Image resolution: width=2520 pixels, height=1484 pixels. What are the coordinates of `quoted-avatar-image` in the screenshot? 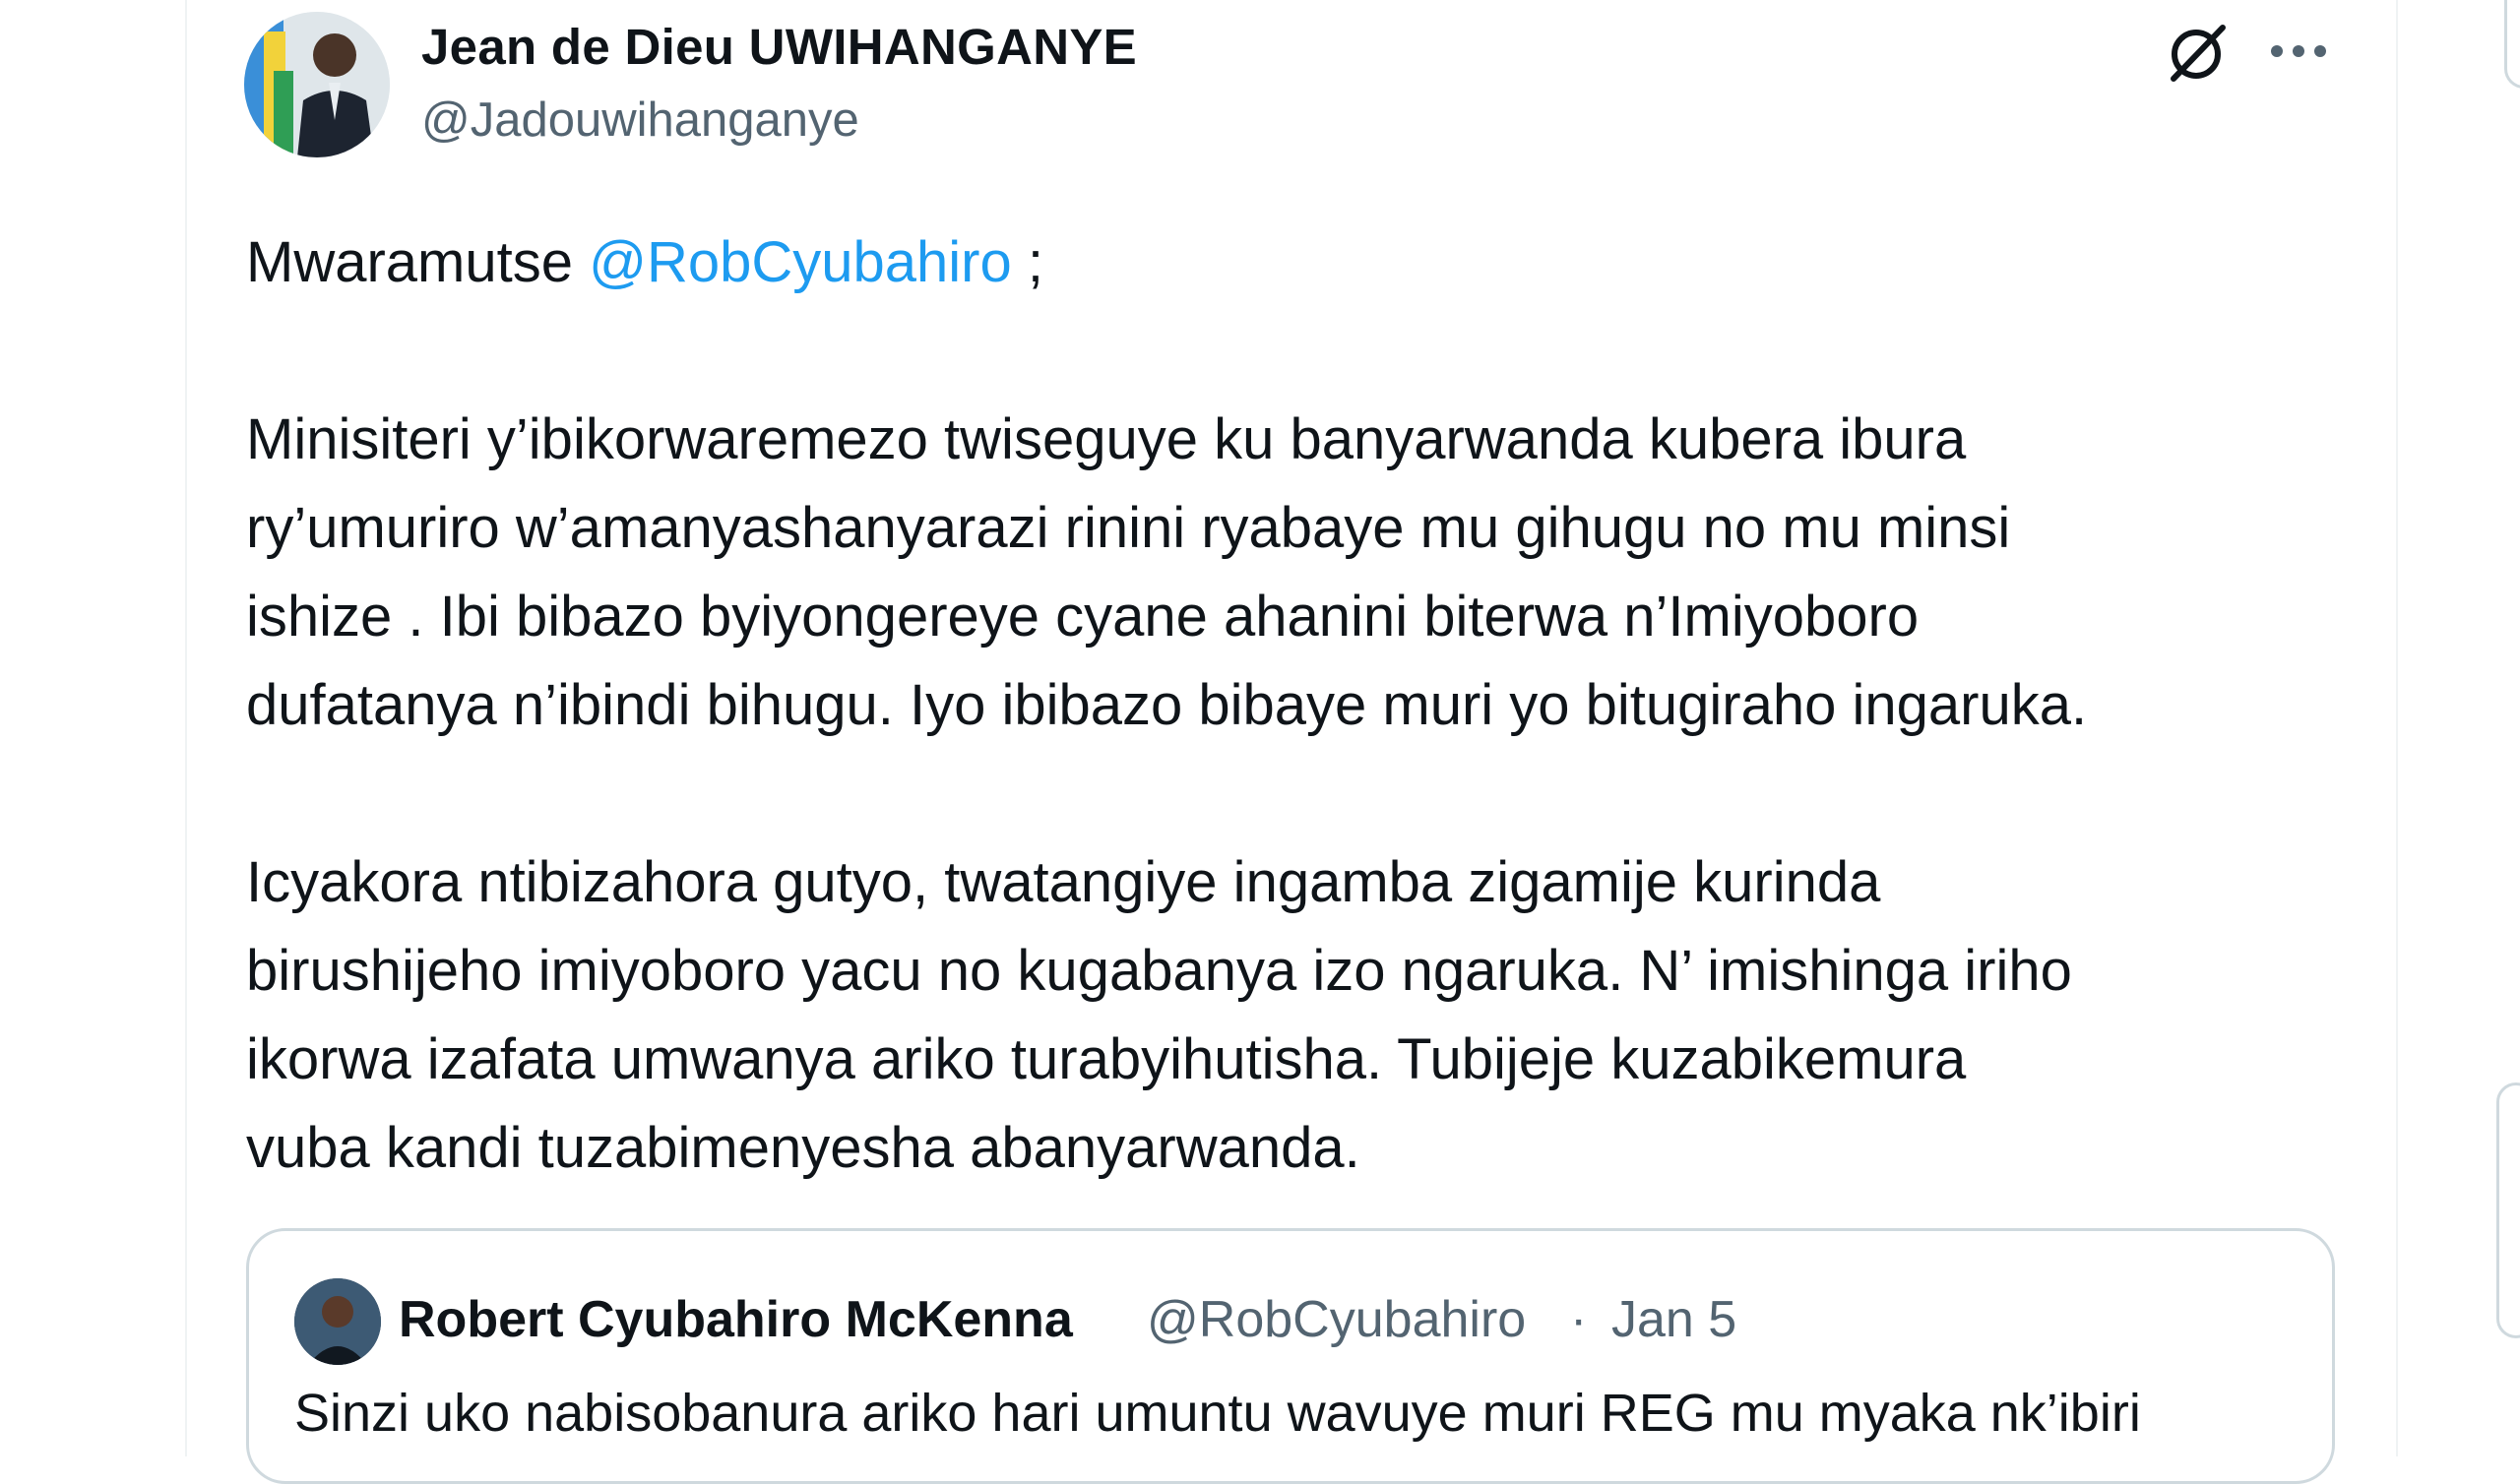 It's located at (337, 1321).